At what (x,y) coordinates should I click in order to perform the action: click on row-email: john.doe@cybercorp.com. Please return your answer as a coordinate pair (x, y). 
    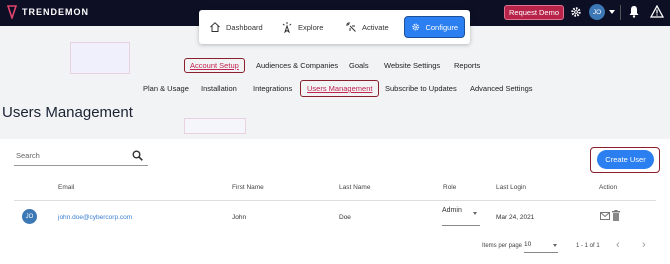
    Looking at the image, I should click on (95, 217).